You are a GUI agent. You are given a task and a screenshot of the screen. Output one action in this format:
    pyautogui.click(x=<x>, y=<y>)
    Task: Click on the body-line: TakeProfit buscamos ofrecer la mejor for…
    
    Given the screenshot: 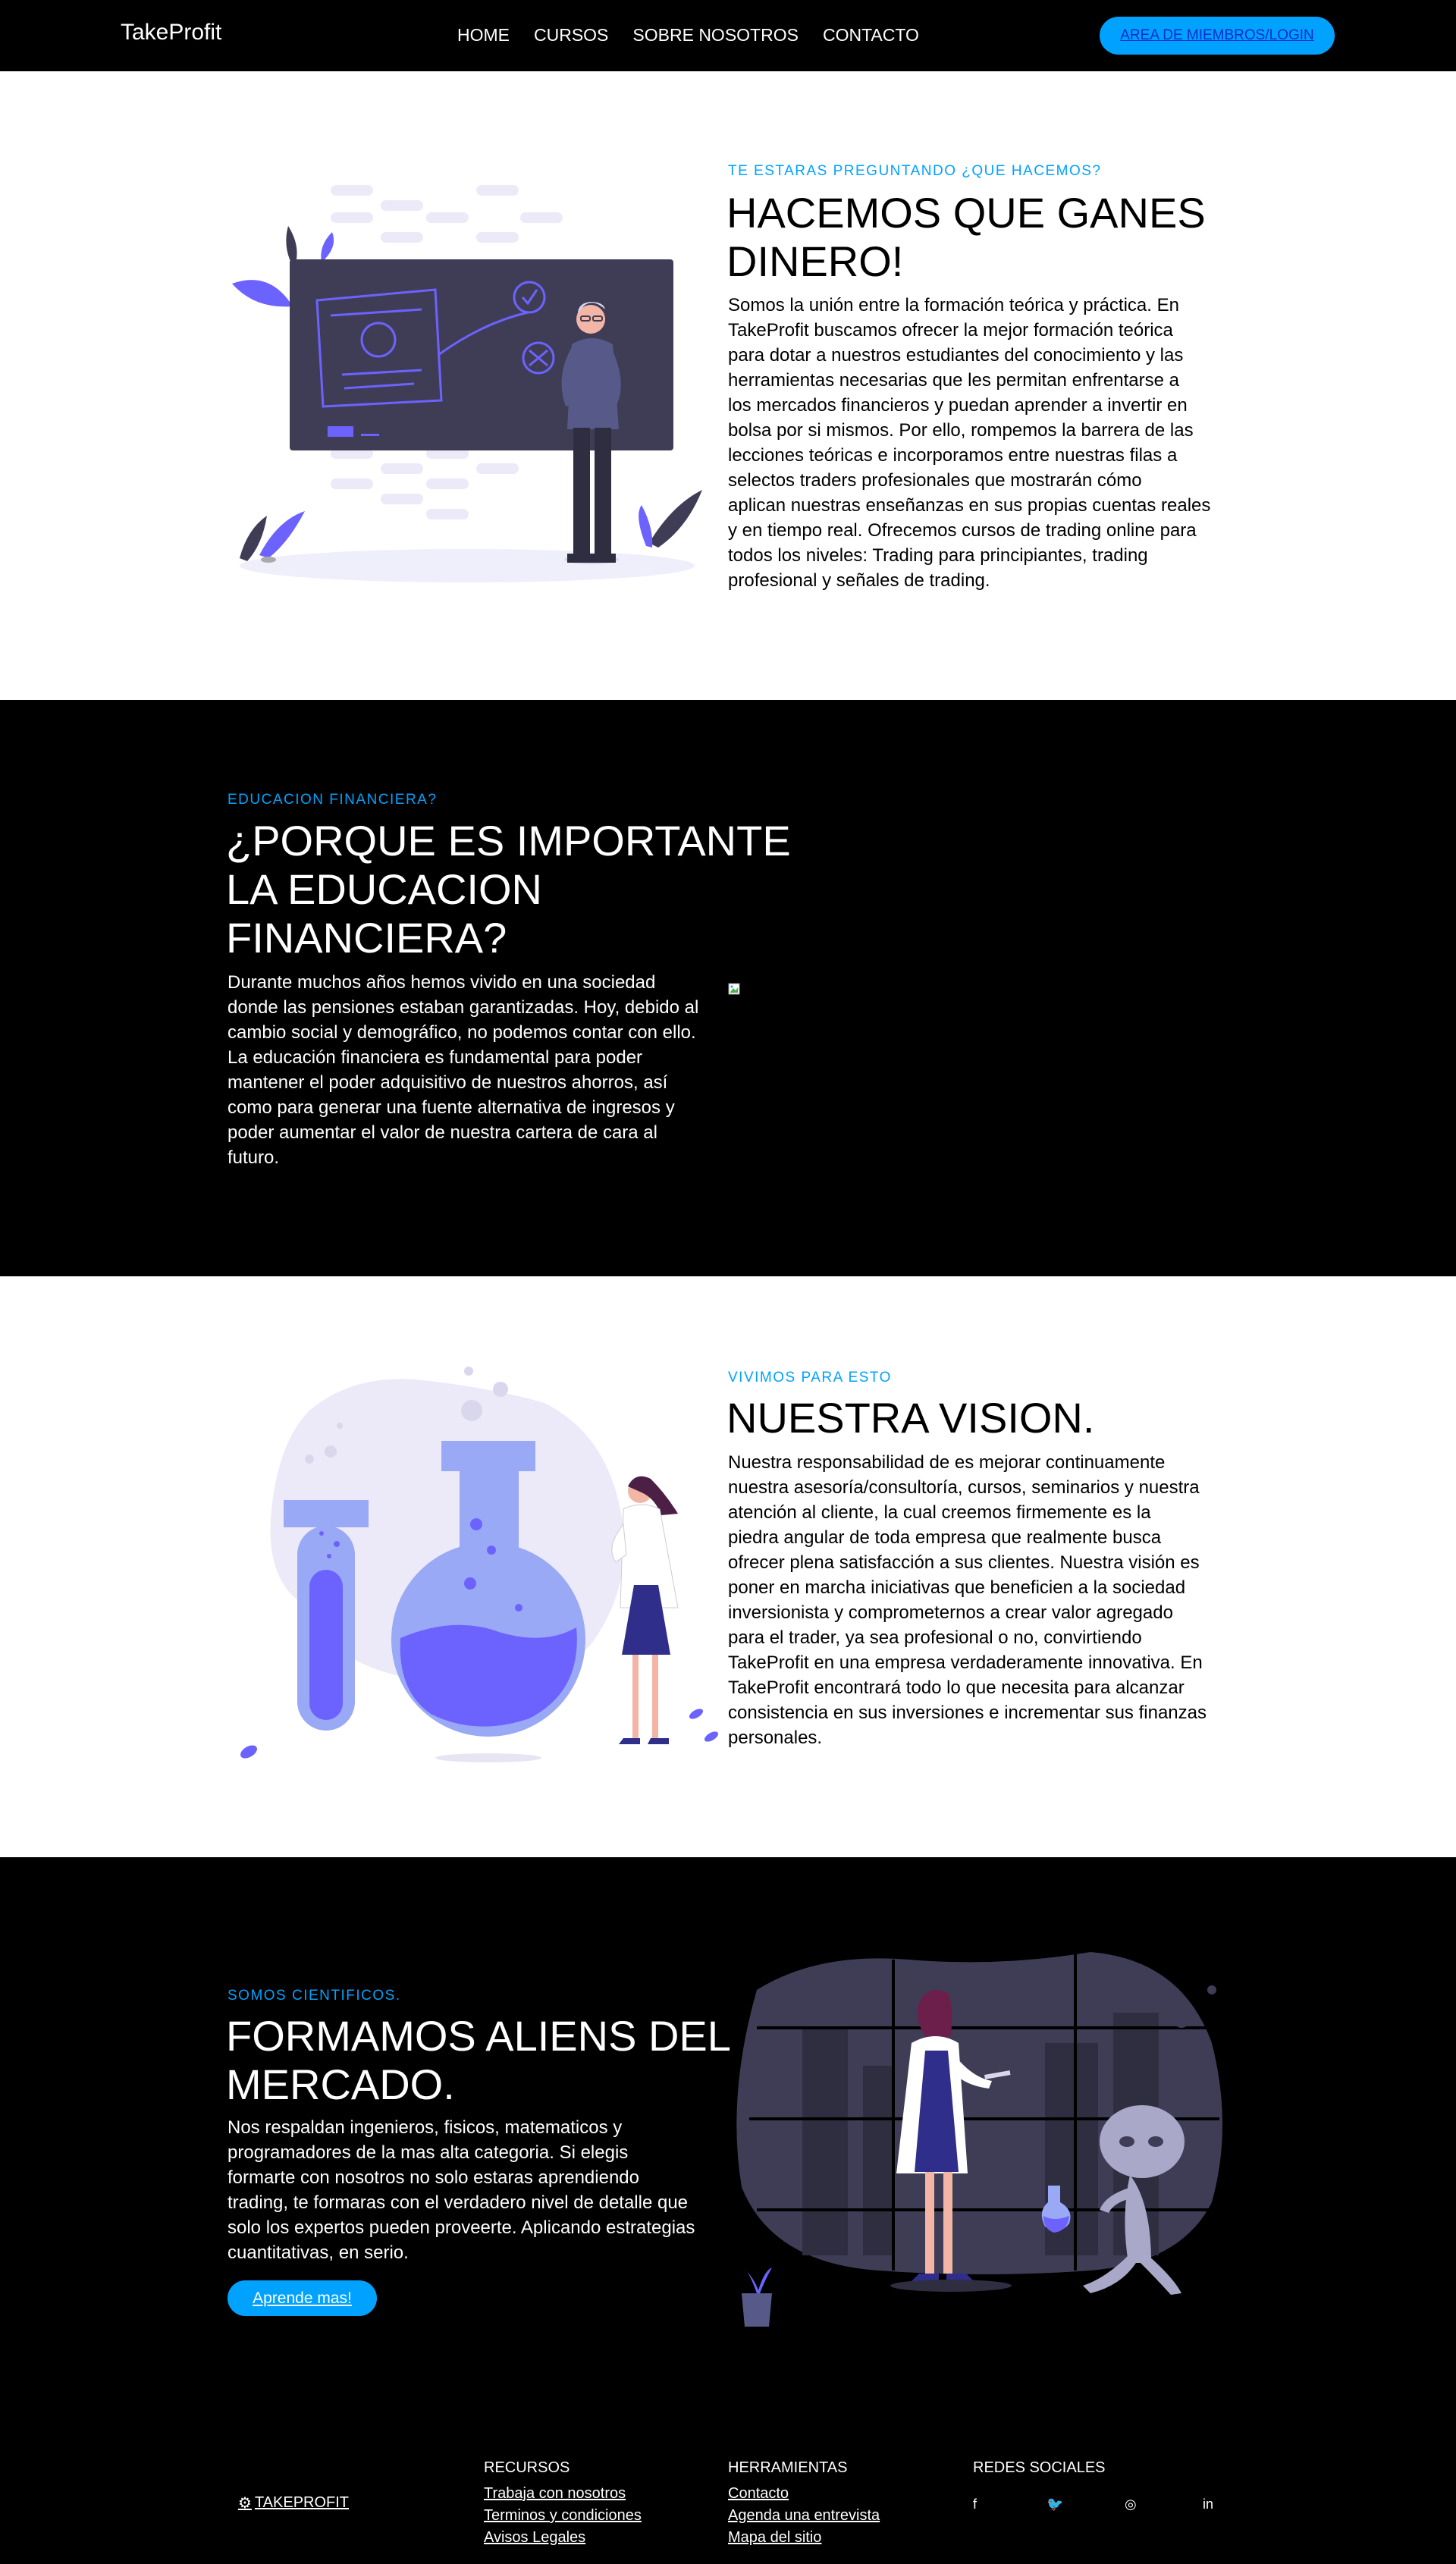 What is the action you would take?
    pyautogui.click(x=950, y=330)
    